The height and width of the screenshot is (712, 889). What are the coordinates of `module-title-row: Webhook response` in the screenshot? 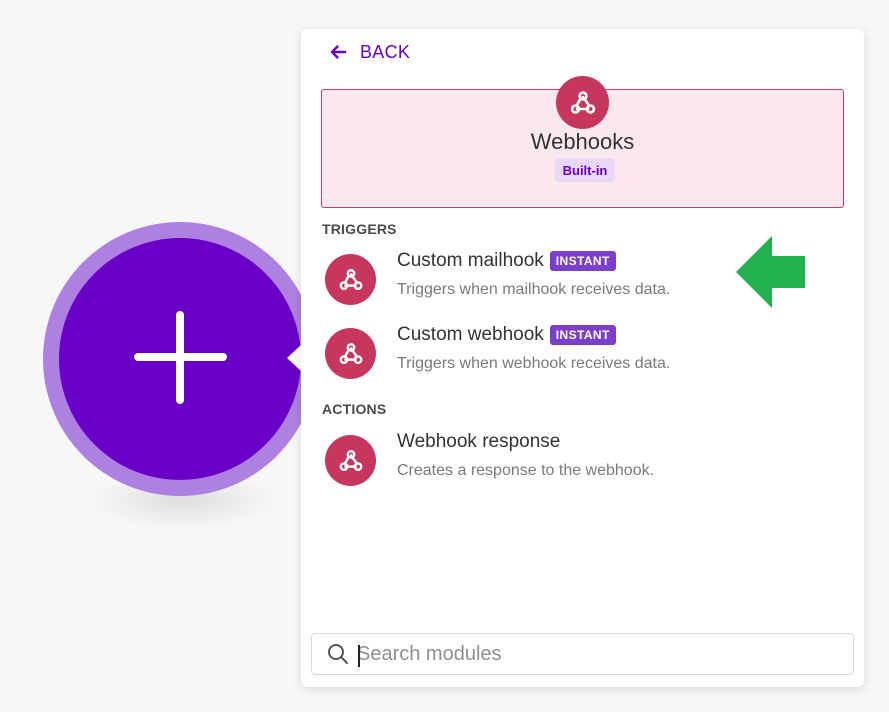 It's located at (478, 442).